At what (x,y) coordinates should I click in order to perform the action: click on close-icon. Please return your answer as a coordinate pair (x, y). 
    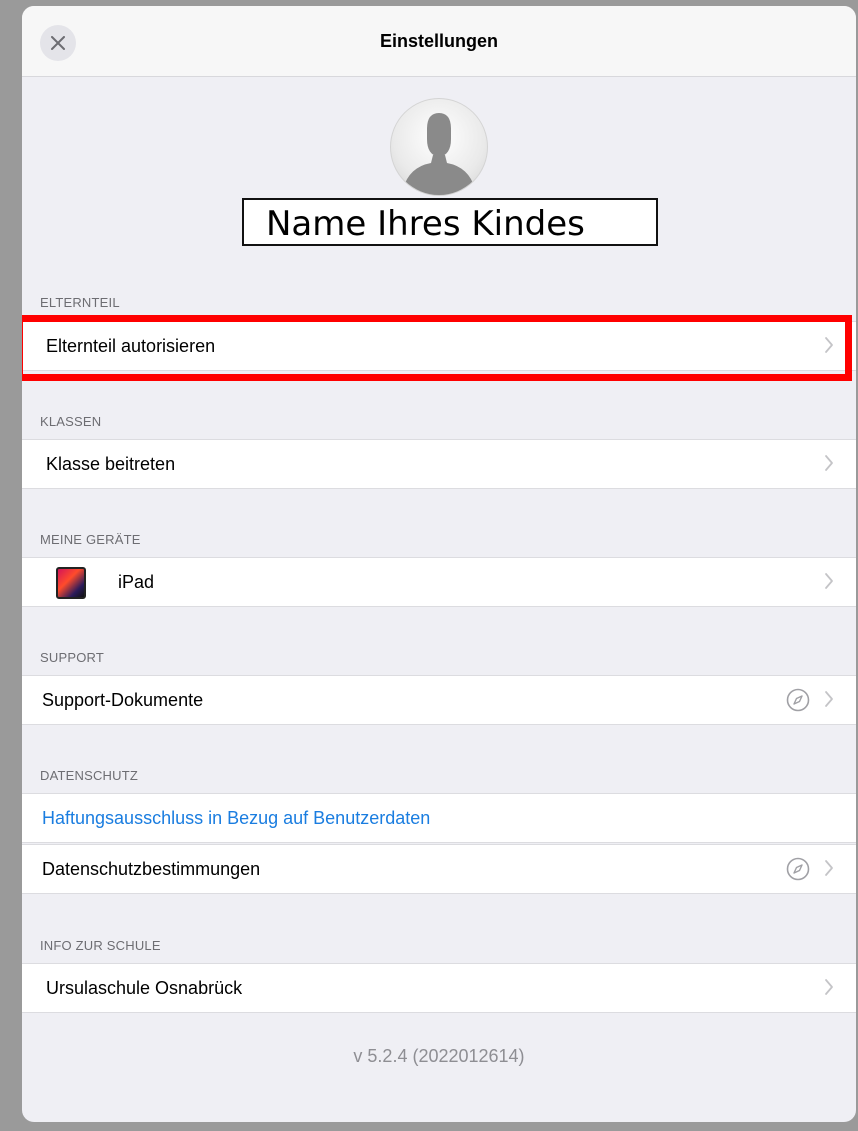
    Looking at the image, I should click on (58, 43).